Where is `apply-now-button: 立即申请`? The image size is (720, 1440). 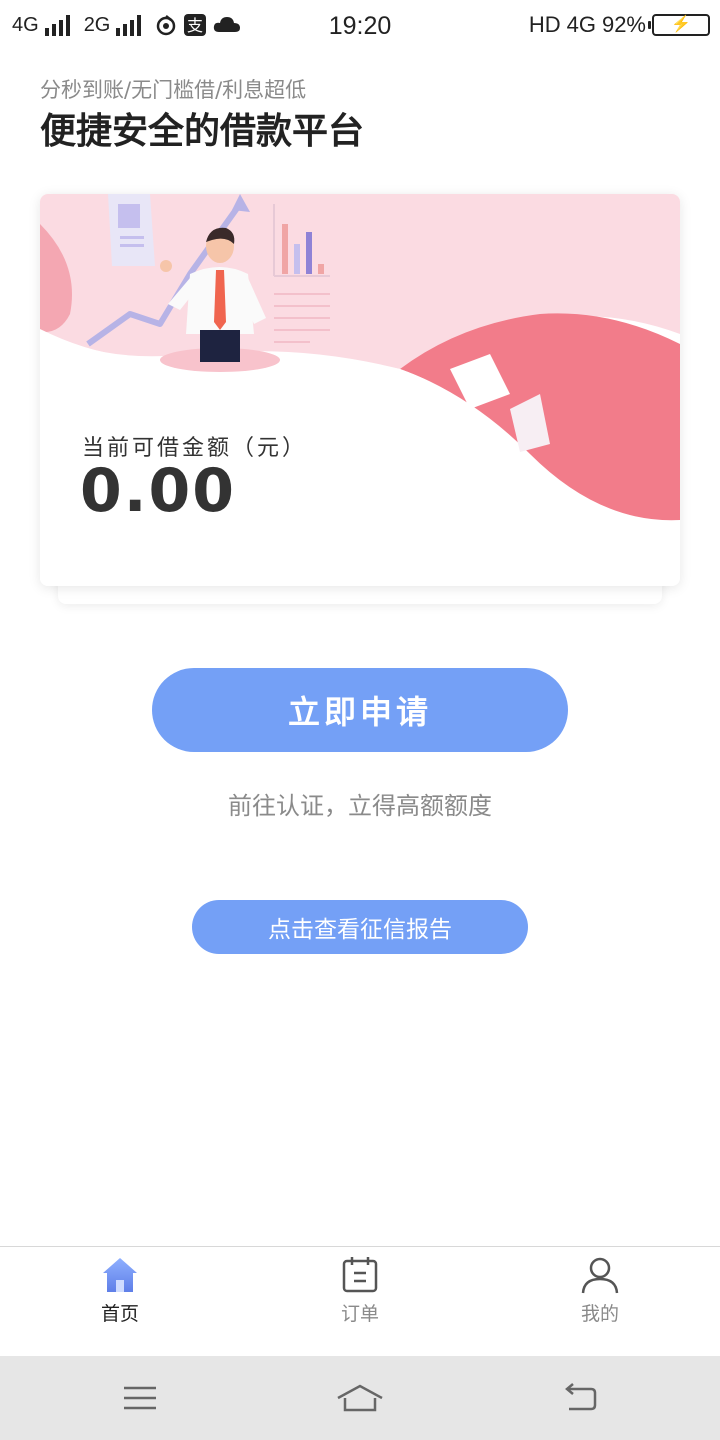
apply-now-button: 立即申请 is located at coordinates (360, 710).